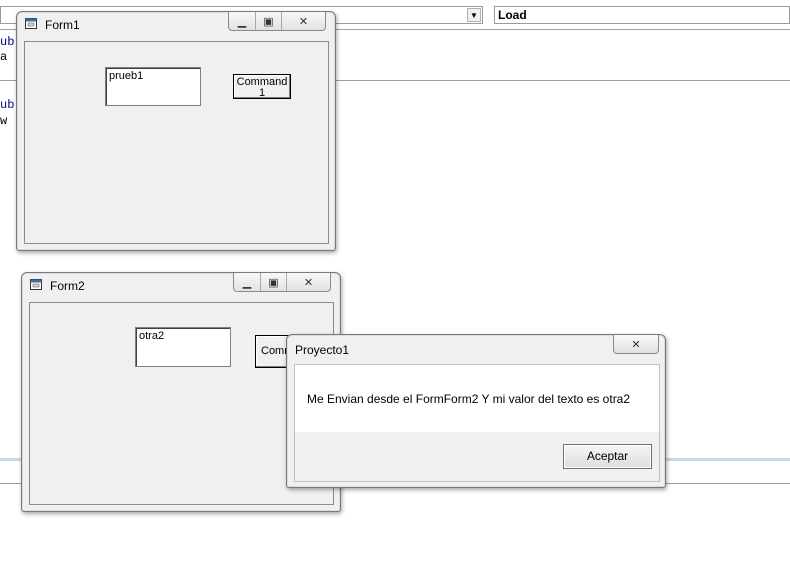  What do you see at coordinates (477, 456) in the screenshot?
I see `message-box-footer: Aceptar` at bounding box center [477, 456].